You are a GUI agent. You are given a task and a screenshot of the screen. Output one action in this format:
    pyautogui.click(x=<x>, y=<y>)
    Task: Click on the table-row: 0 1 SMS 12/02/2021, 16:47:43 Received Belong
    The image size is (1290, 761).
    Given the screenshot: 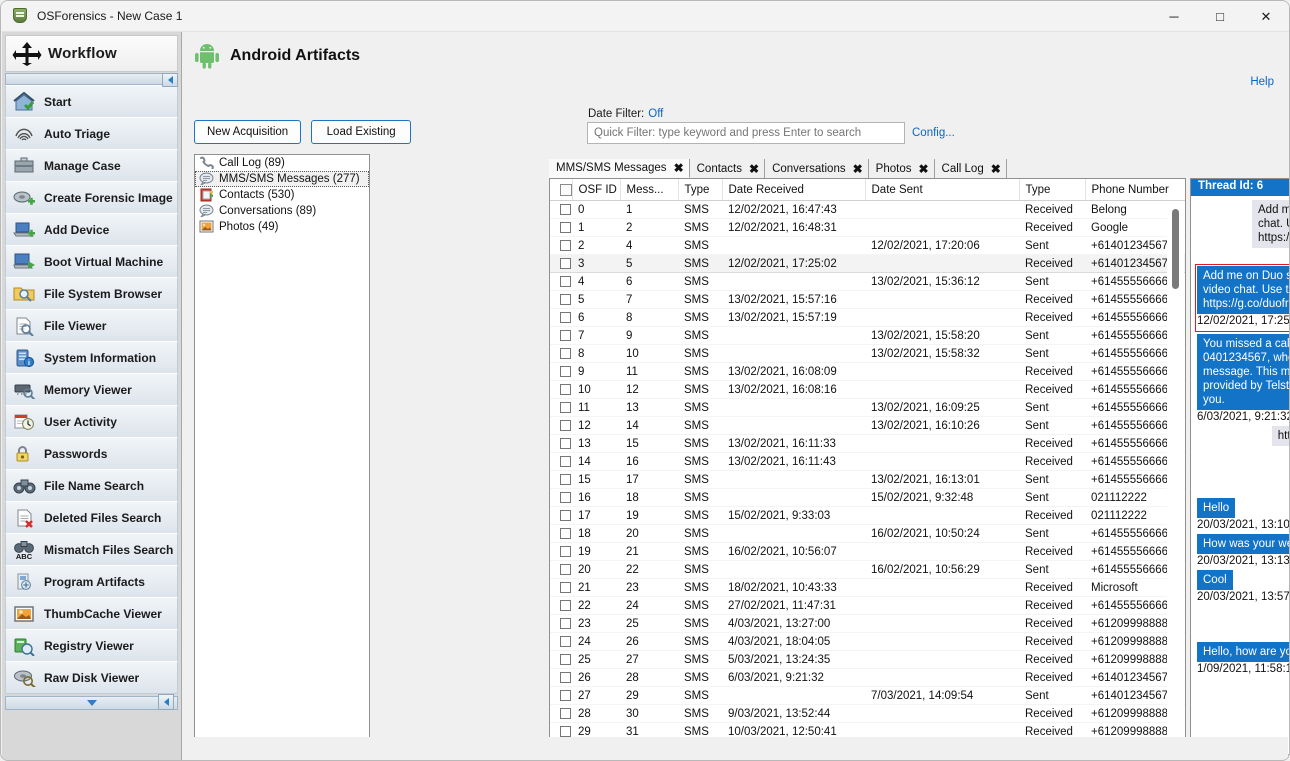 What is the action you would take?
    pyautogui.click(x=867, y=209)
    